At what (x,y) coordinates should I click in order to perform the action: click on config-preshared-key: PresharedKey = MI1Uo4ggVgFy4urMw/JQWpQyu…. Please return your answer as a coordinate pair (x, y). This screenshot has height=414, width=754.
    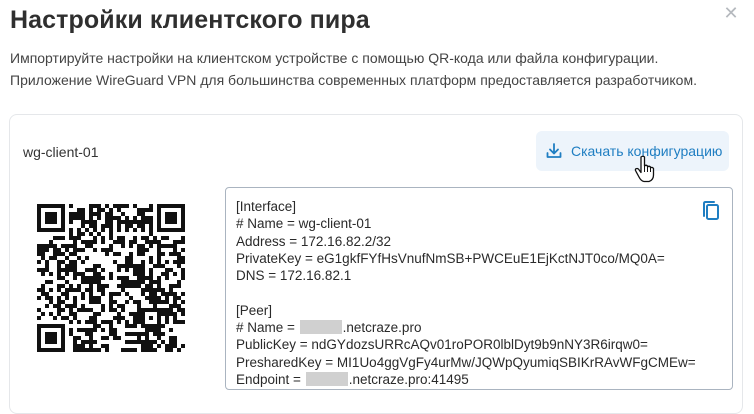
    Looking at the image, I should click on (466, 362).